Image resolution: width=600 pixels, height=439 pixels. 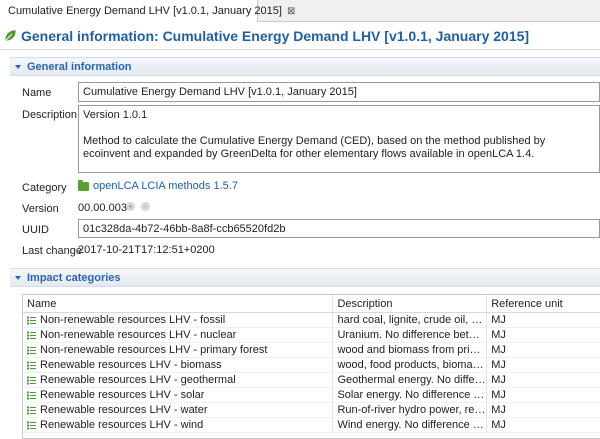 What do you see at coordinates (305, 66) in the screenshot?
I see `general-information-section-header: General information` at bounding box center [305, 66].